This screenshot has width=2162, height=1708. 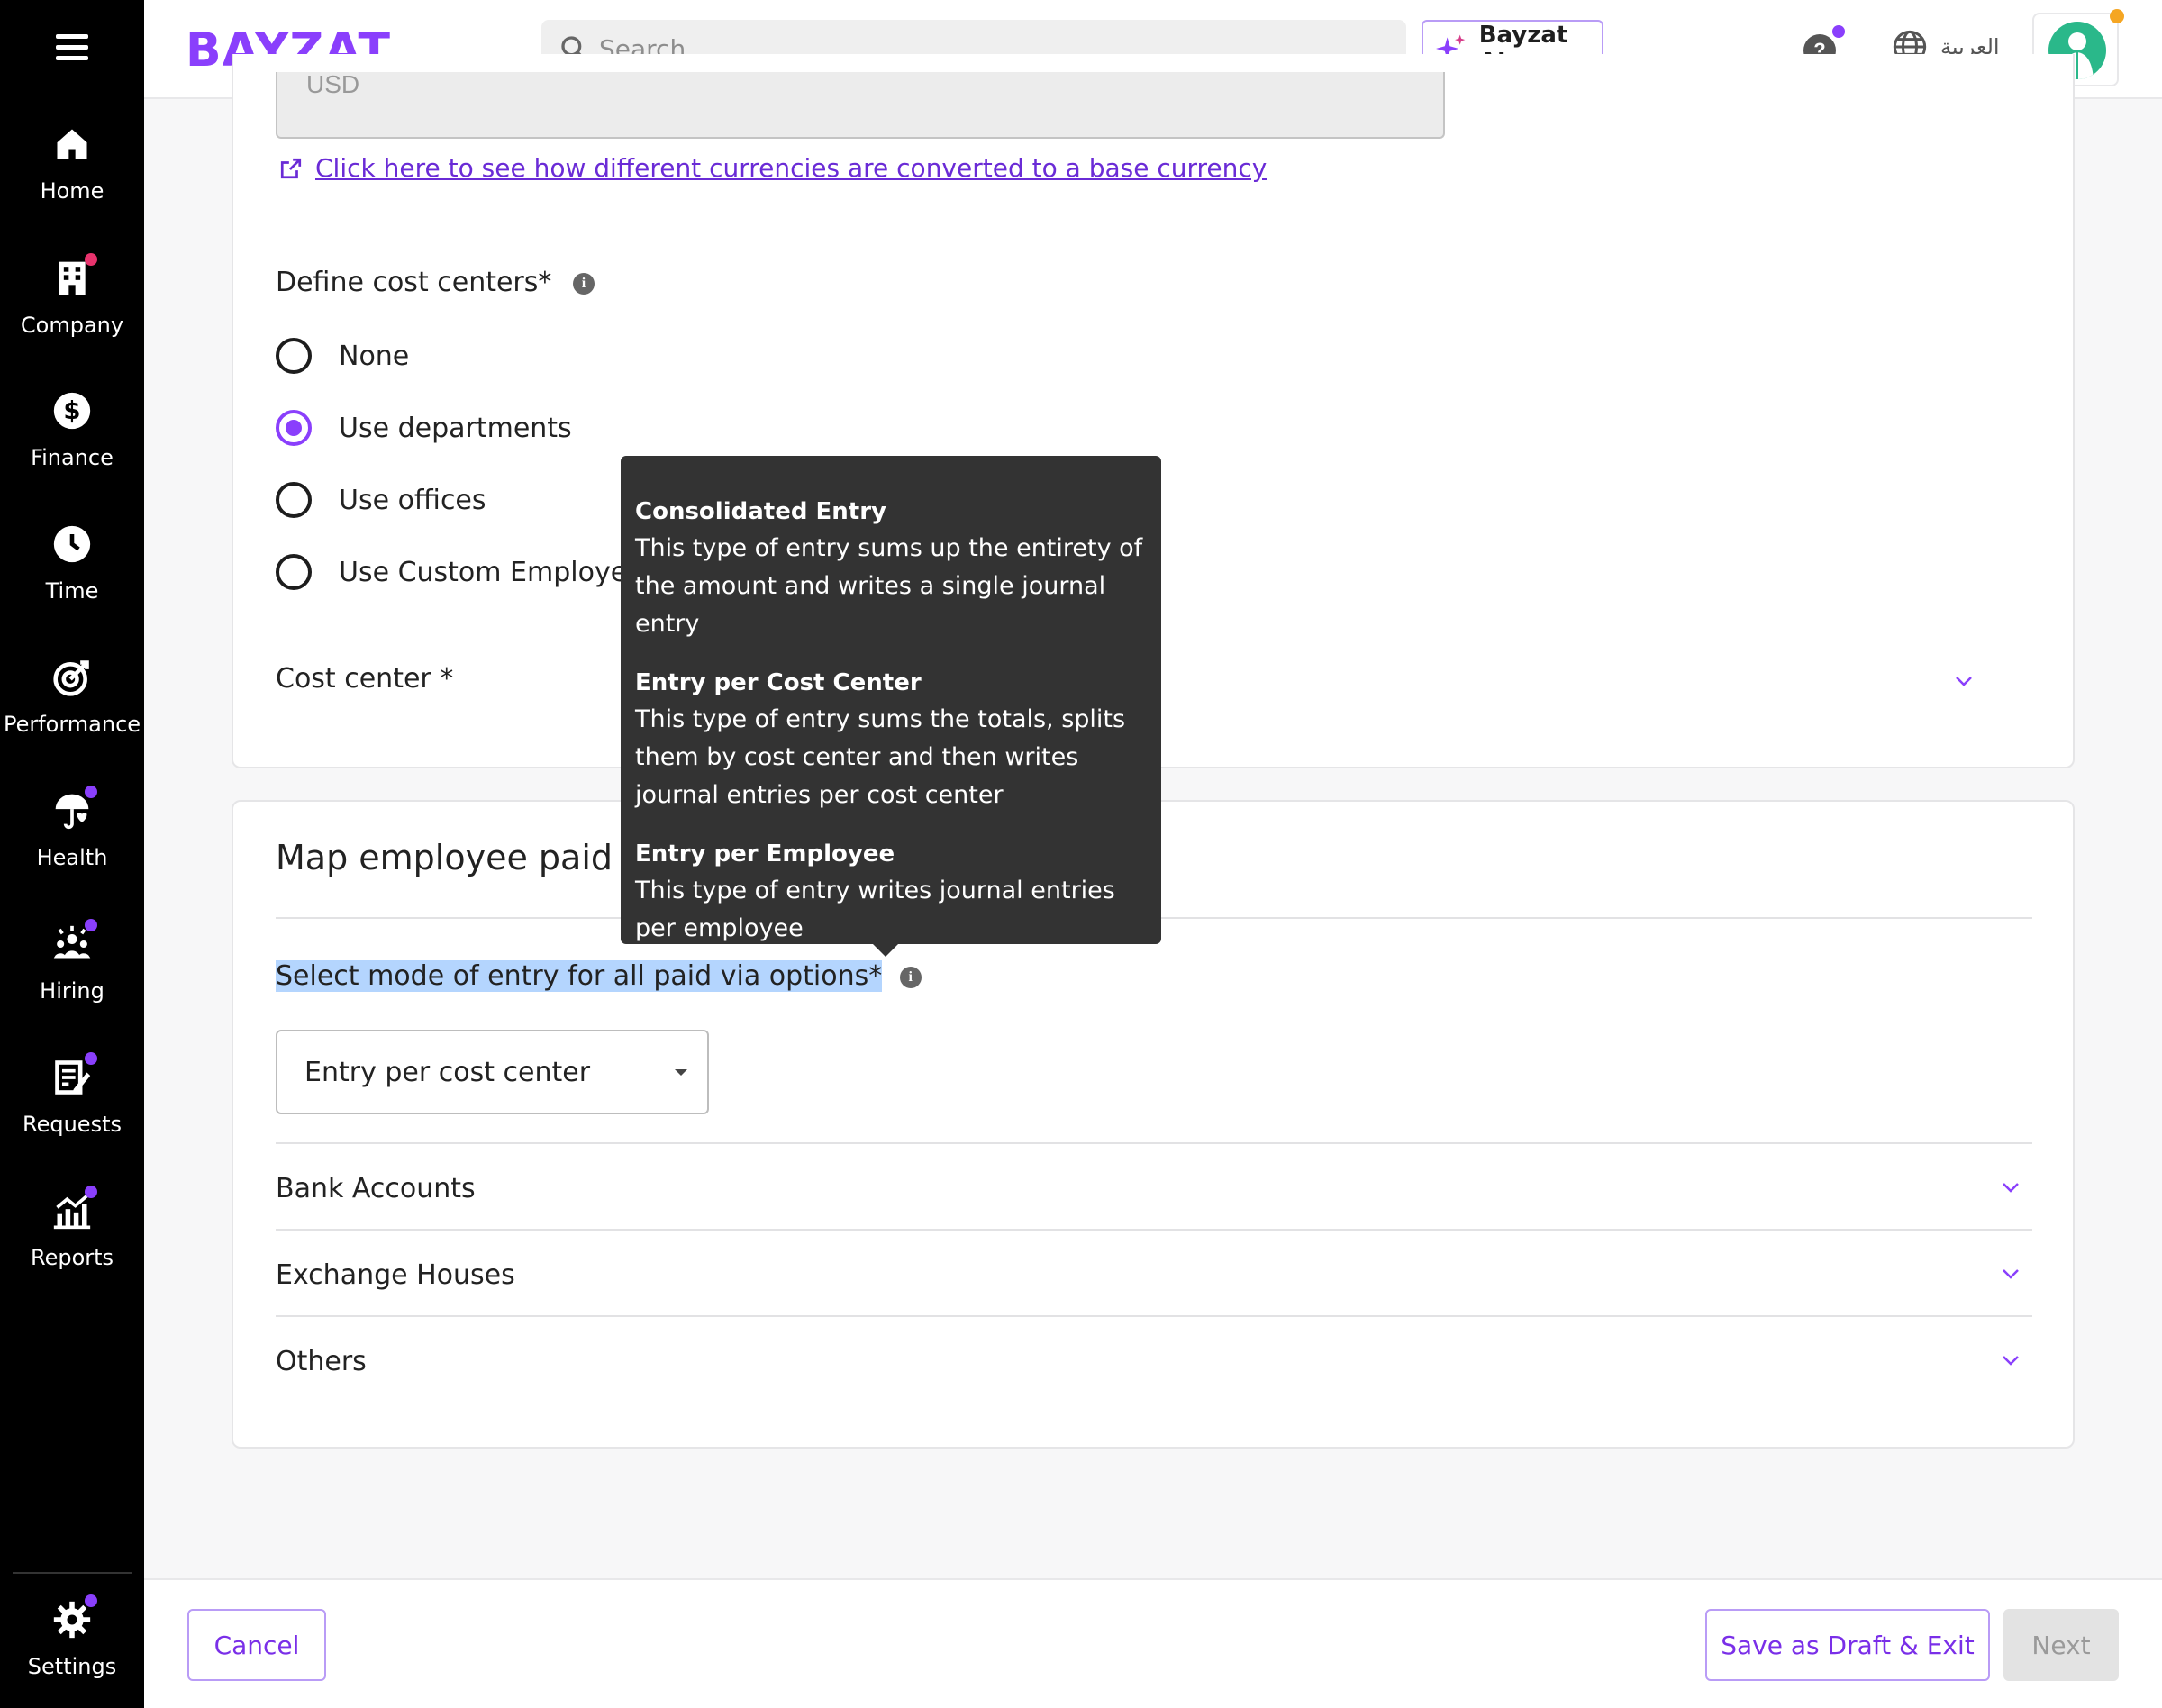 I want to click on radio-label: None, so click(x=374, y=356).